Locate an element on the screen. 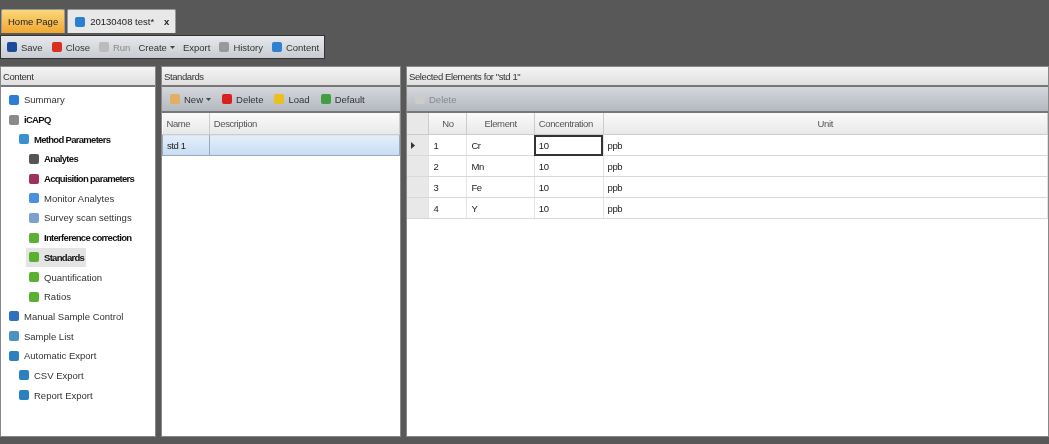 This screenshot has width=1049, height=444. table-cell: Cr is located at coordinates (500, 145).